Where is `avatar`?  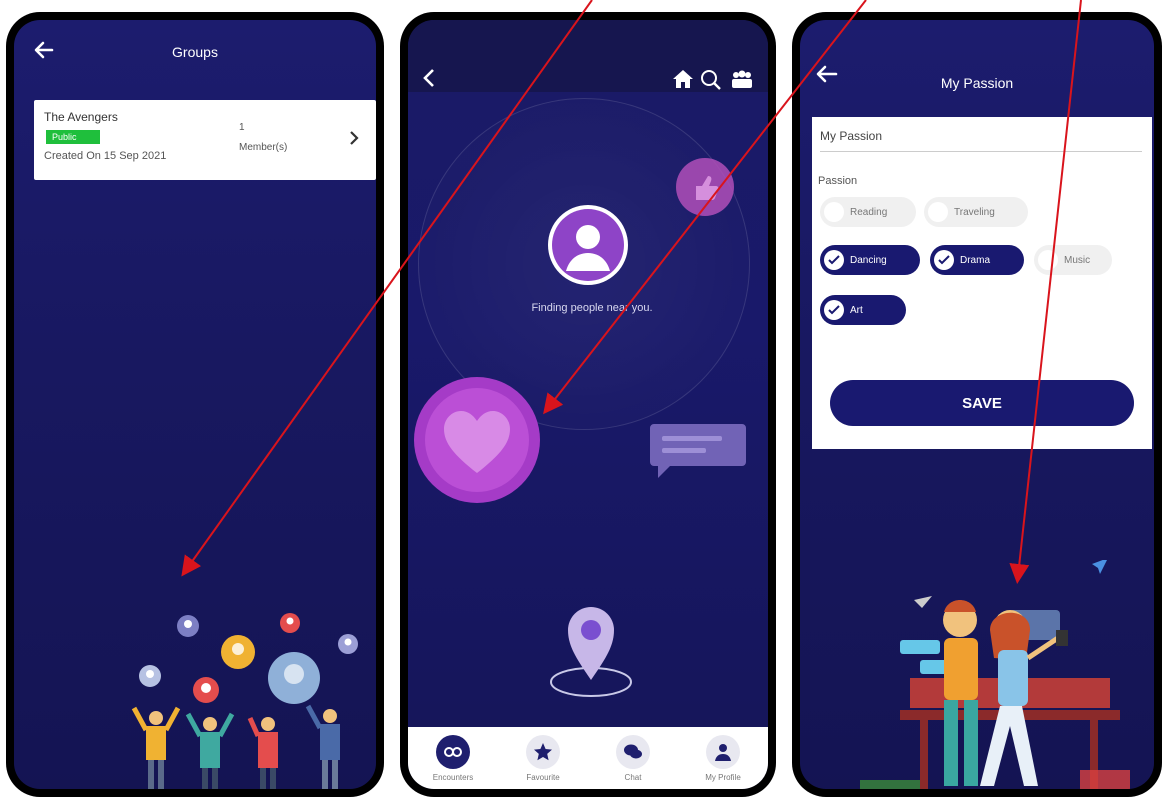 avatar is located at coordinates (588, 245).